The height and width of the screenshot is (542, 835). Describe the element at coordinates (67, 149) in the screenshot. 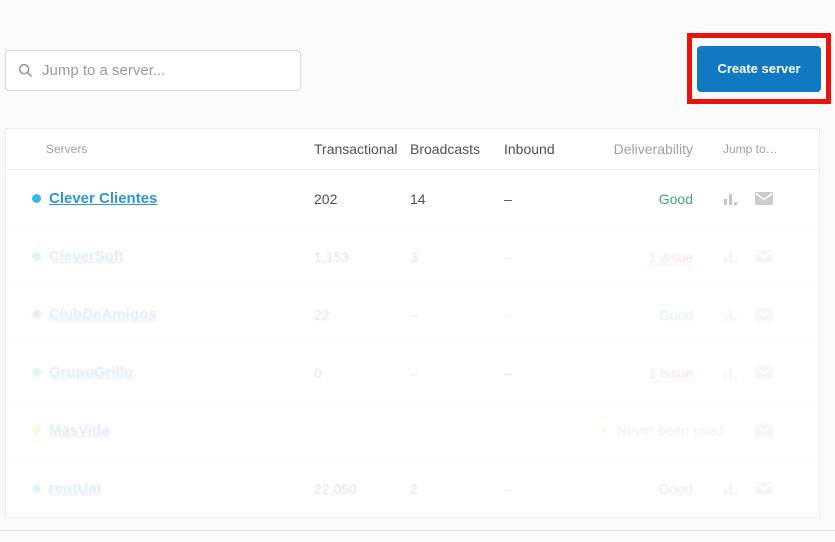

I see `column-header-servers: Servers` at that location.